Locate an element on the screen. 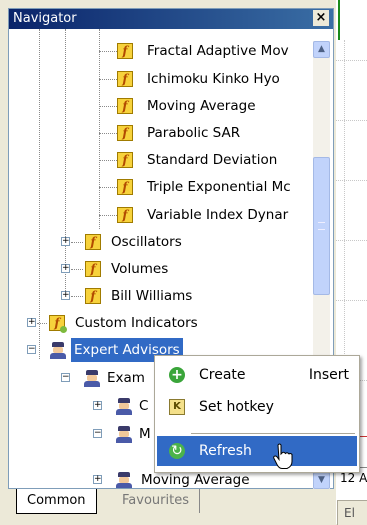  tab-favourites: Favourites is located at coordinates (156, 501).